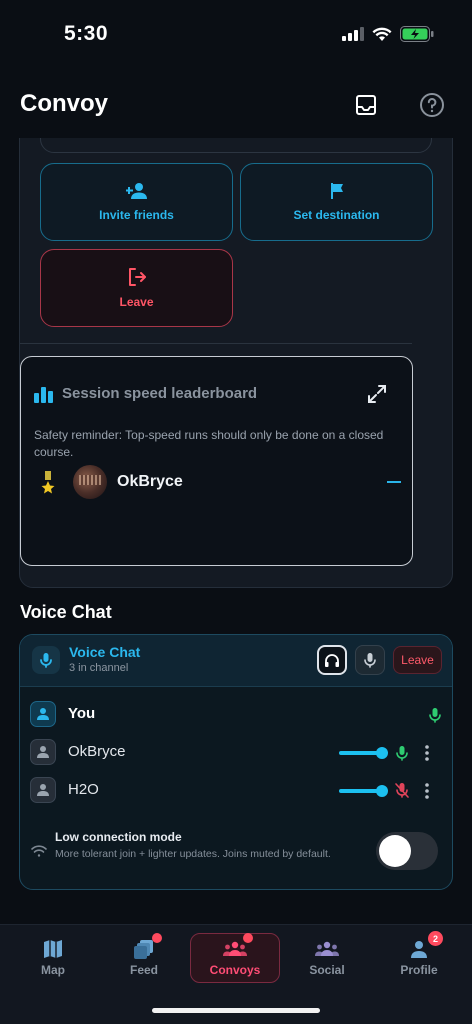  I want to click on invite-friends-label: Invite friends, so click(136, 215).